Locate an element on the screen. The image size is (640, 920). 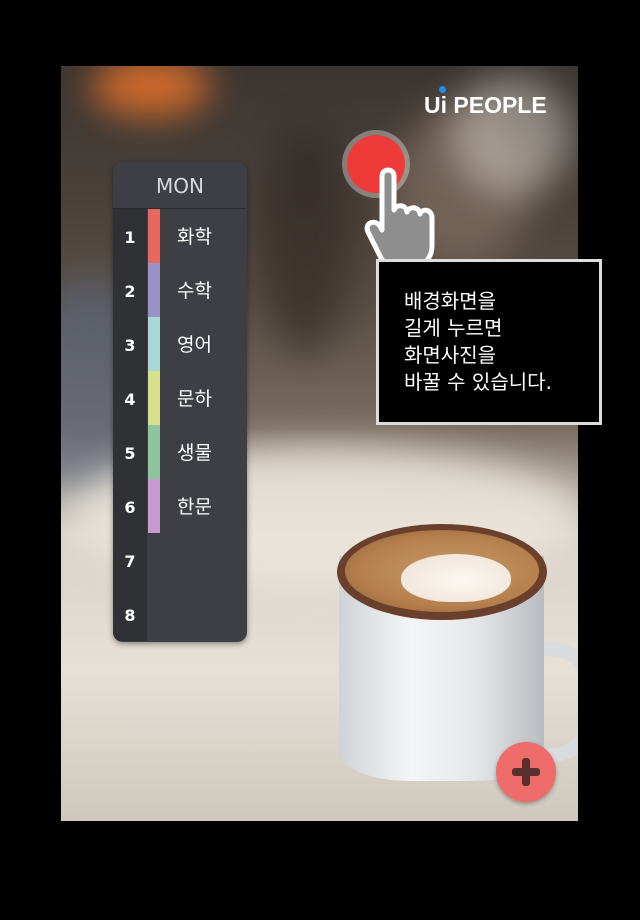
tooltip-text: 배경화면을 길게 누르면 화면사진을 바꿀 수 있습니다. is located at coordinates (478, 341).